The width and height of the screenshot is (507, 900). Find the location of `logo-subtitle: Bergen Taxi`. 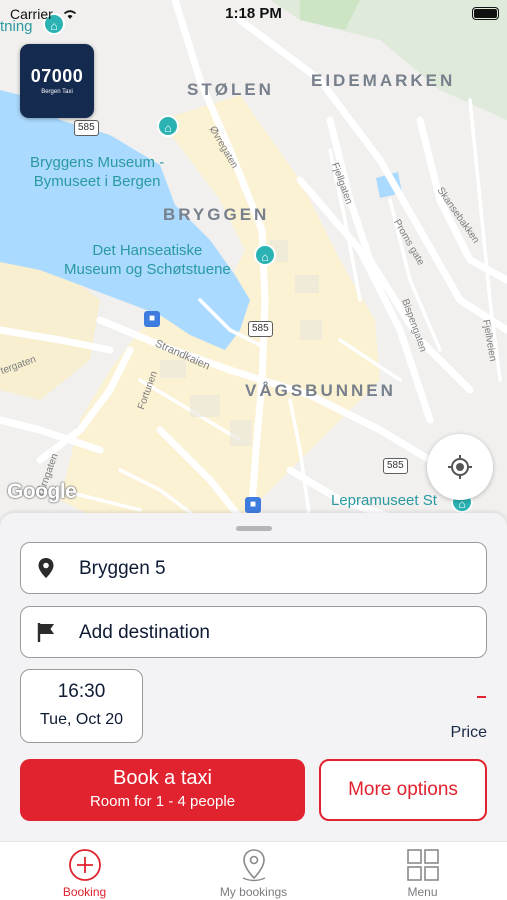

logo-subtitle: Bergen Taxi is located at coordinates (57, 92).